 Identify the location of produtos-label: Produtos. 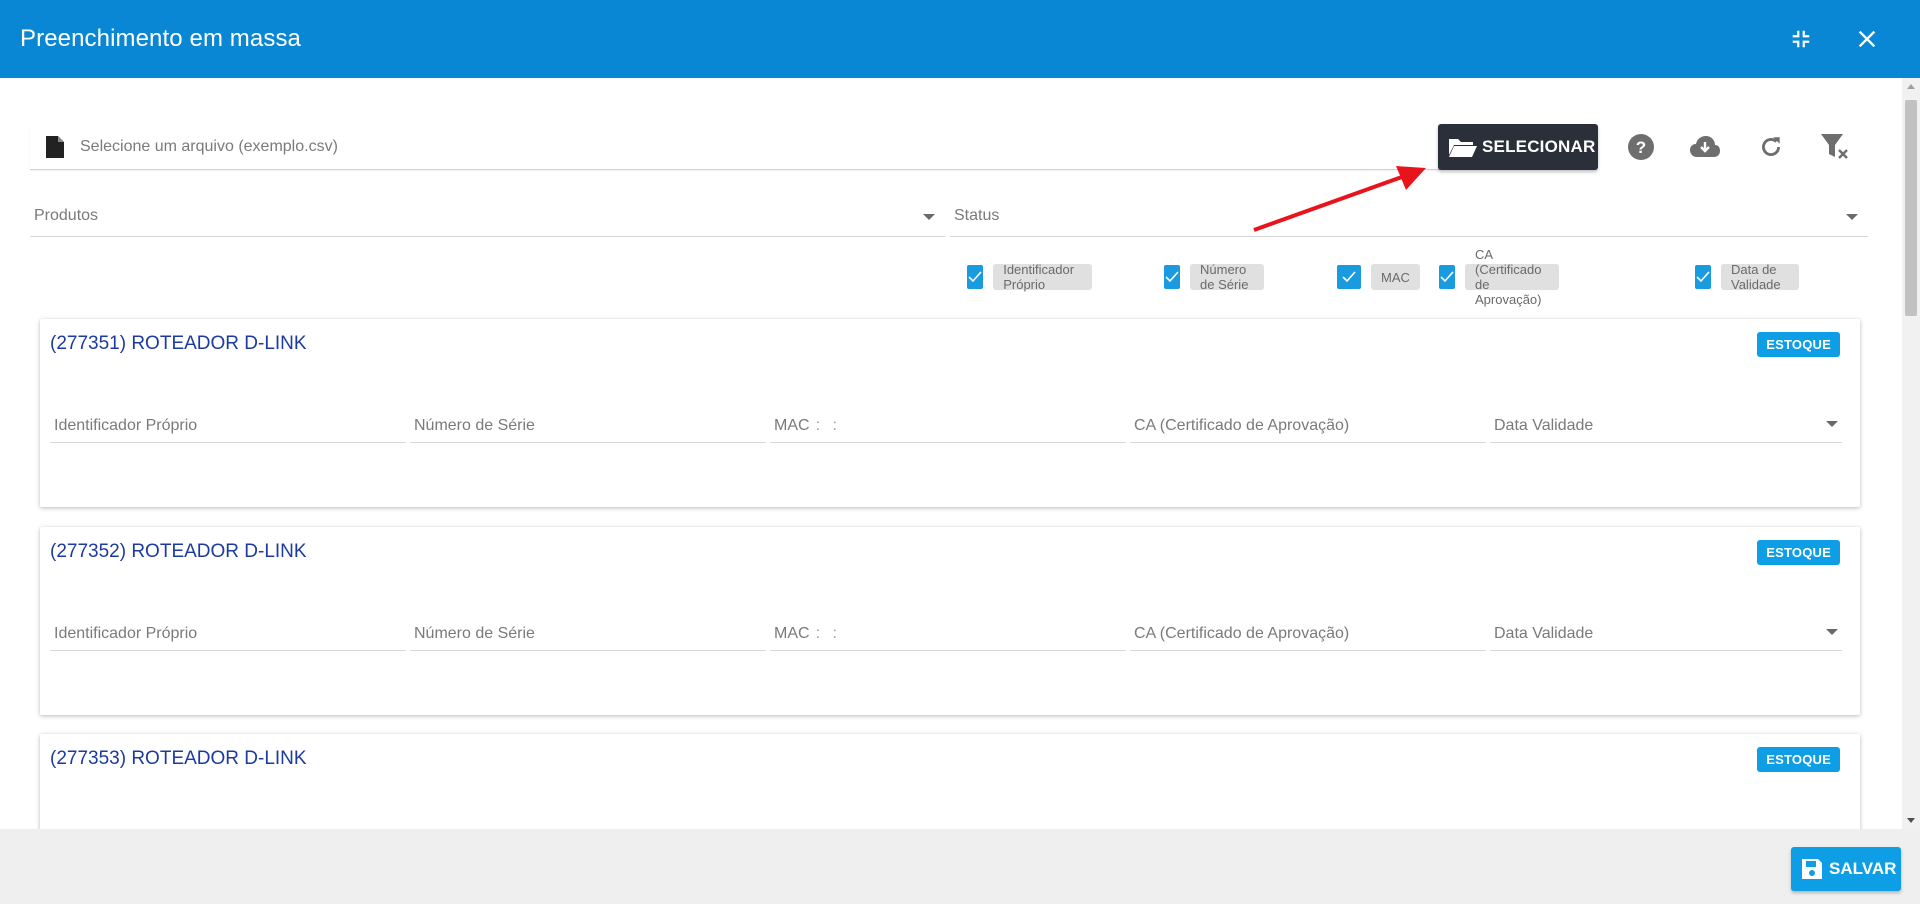
(66, 215).